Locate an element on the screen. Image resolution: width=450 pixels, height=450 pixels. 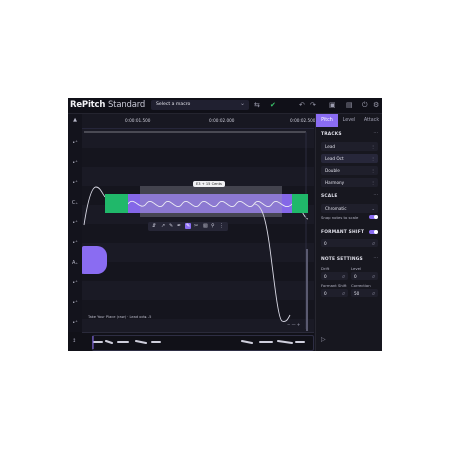
track-tool-10-icon: •⁺ is located at coordinates (75, 323).